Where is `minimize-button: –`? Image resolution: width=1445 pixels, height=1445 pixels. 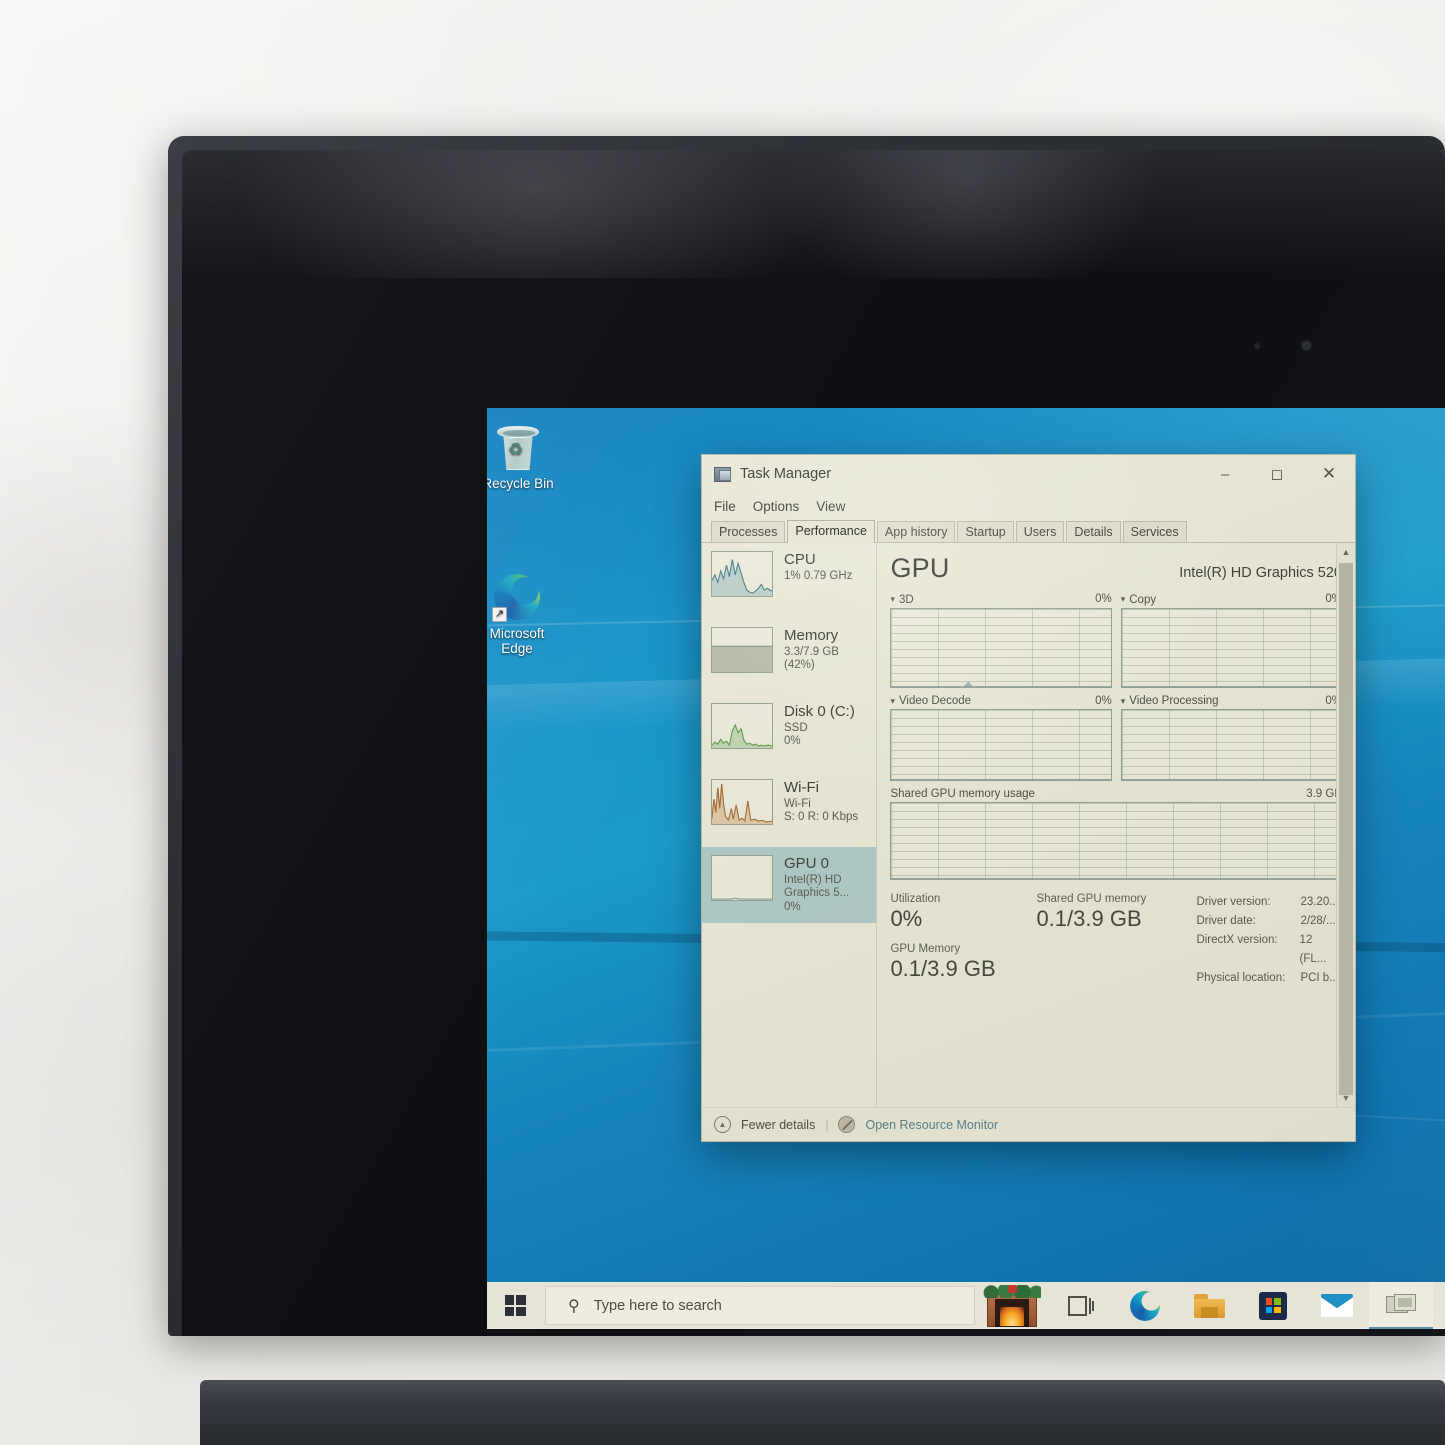 minimize-button: – is located at coordinates (1225, 474).